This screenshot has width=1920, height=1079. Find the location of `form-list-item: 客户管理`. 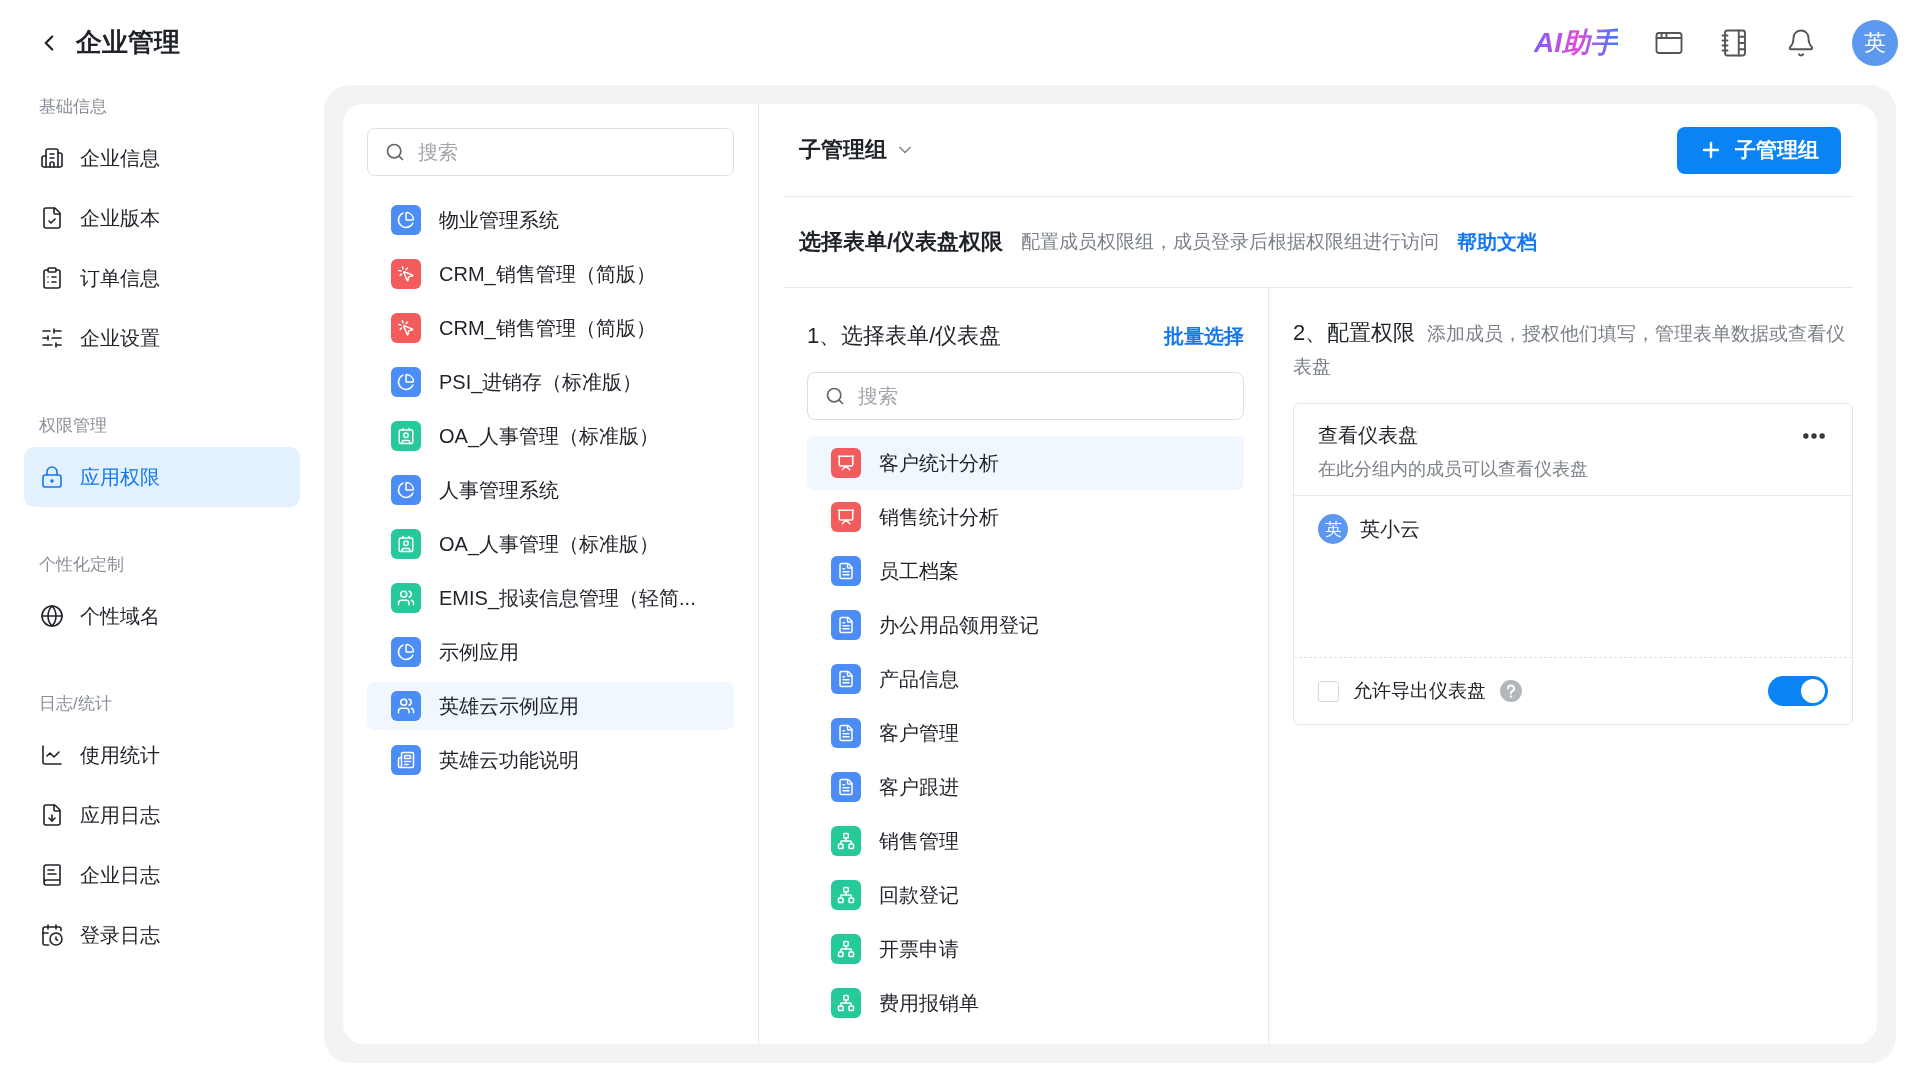

form-list-item: 客户管理 is located at coordinates (1025, 733).